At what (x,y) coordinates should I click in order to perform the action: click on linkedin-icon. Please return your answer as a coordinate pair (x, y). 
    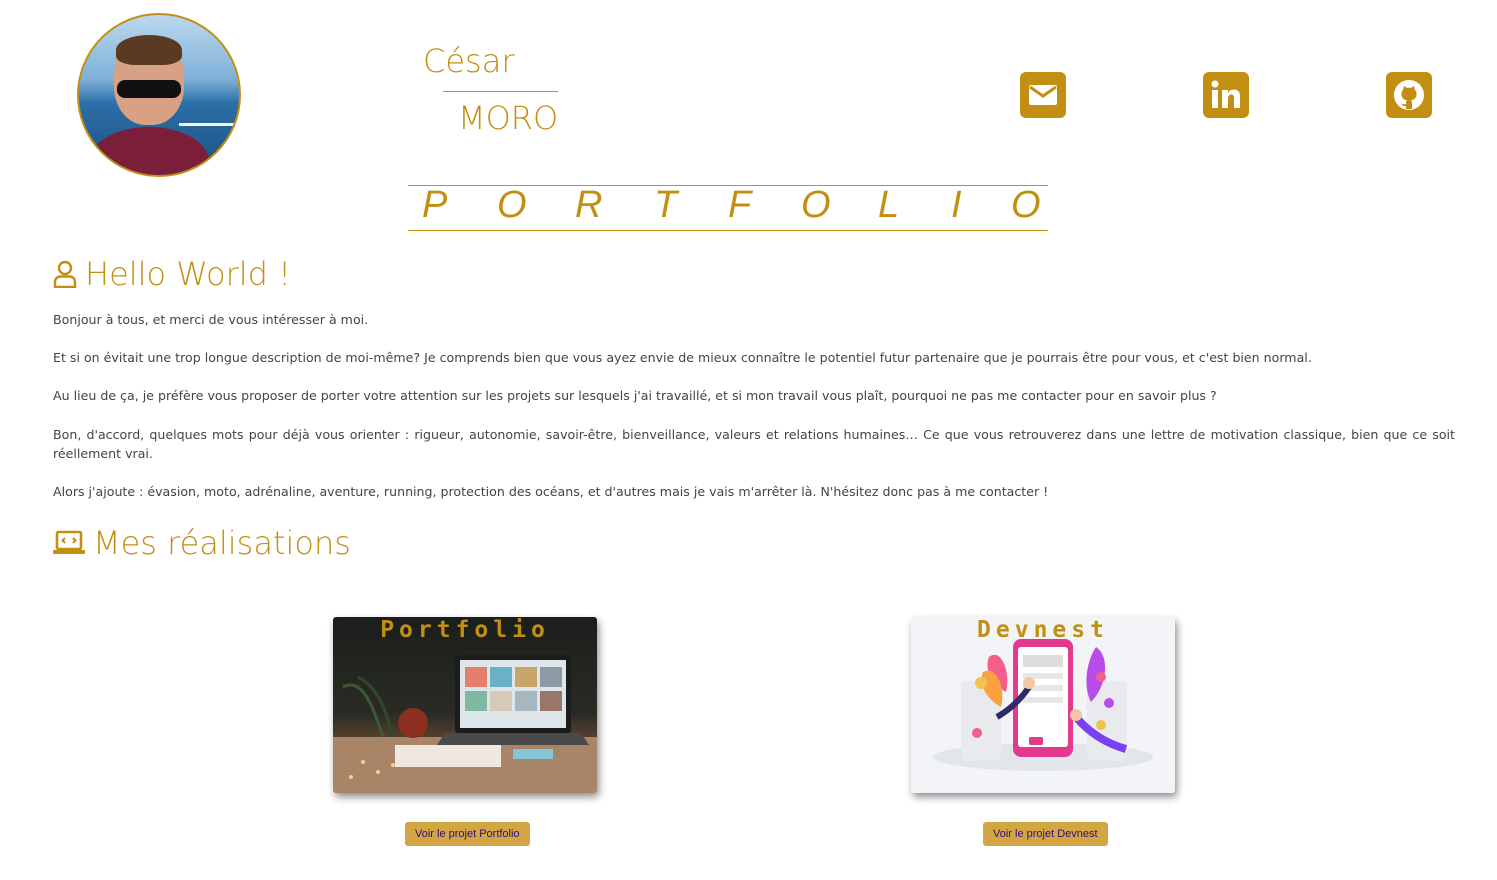
    Looking at the image, I should click on (1225, 94).